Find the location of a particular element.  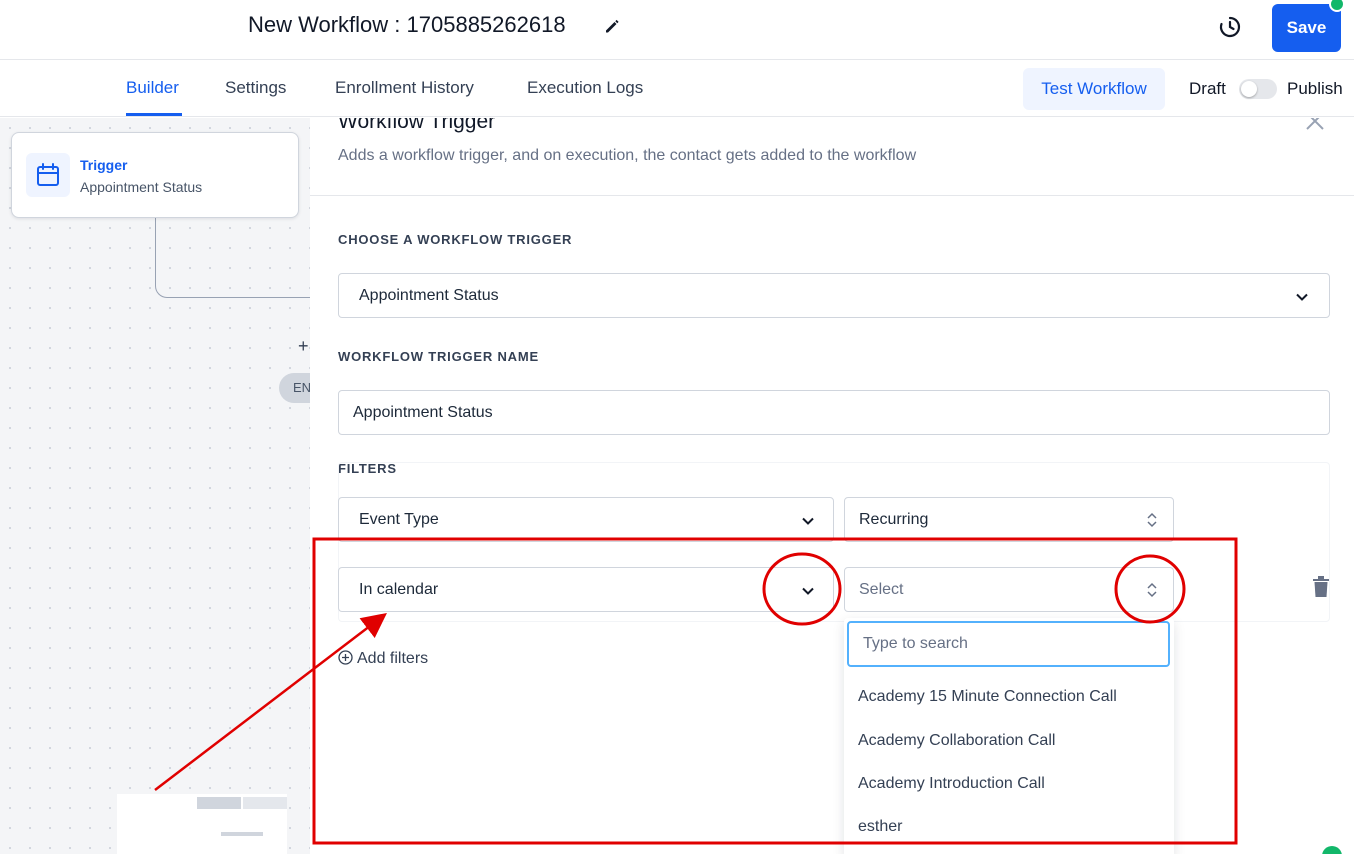

calendar-icon-box is located at coordinates (48, 175).